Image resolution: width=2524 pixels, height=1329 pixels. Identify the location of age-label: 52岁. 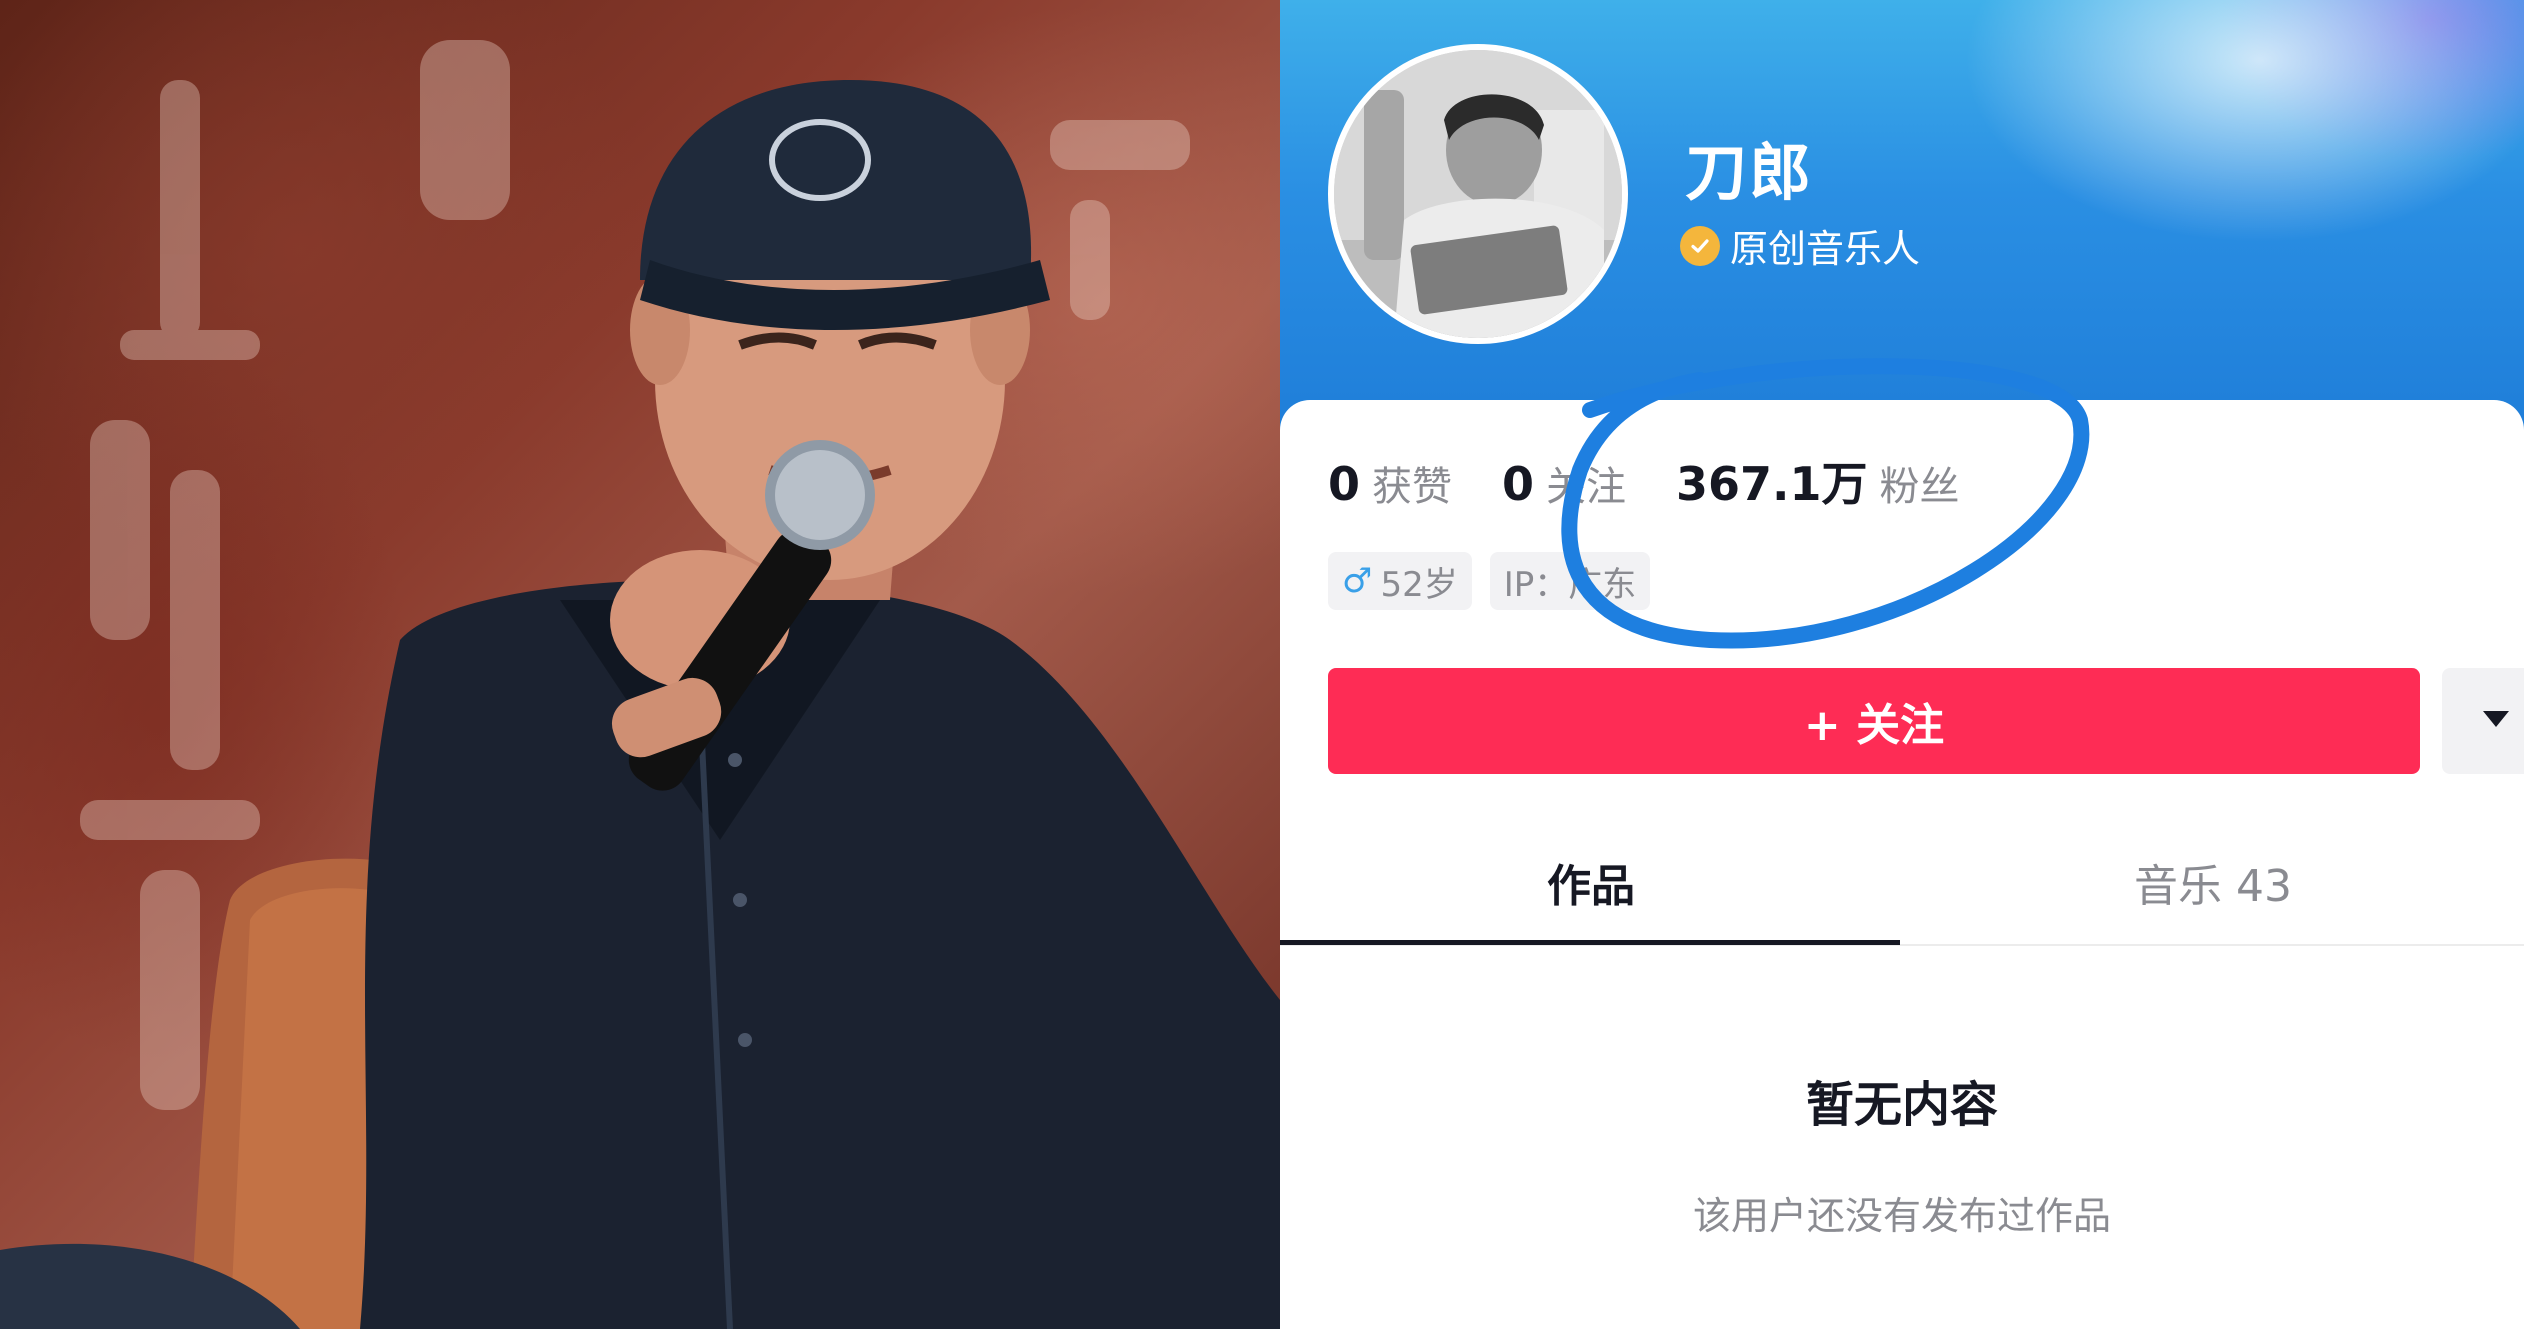
(1419, 584).